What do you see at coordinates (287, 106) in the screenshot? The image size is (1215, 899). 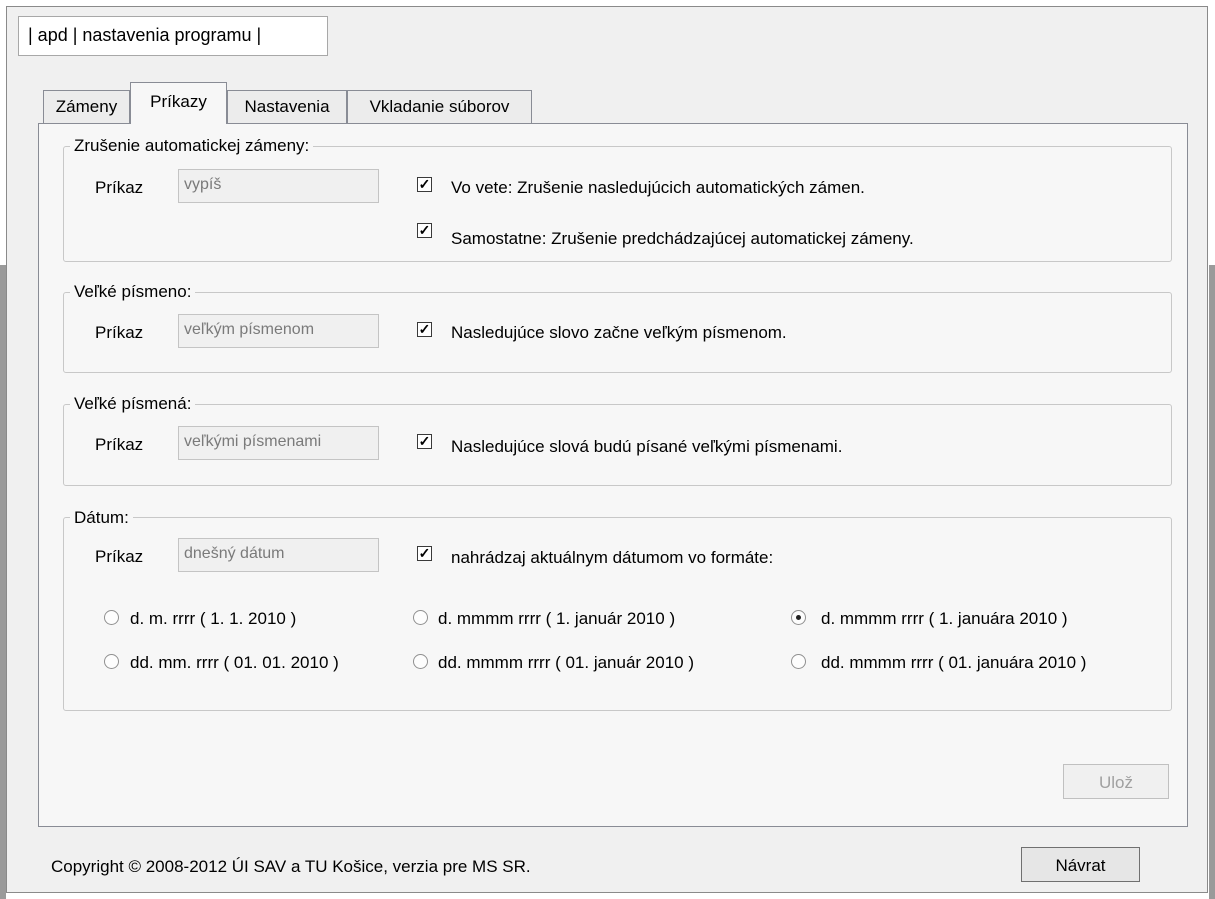 I see `tab-nastavenia: Nastavenia` at bounding box center [287, 106].